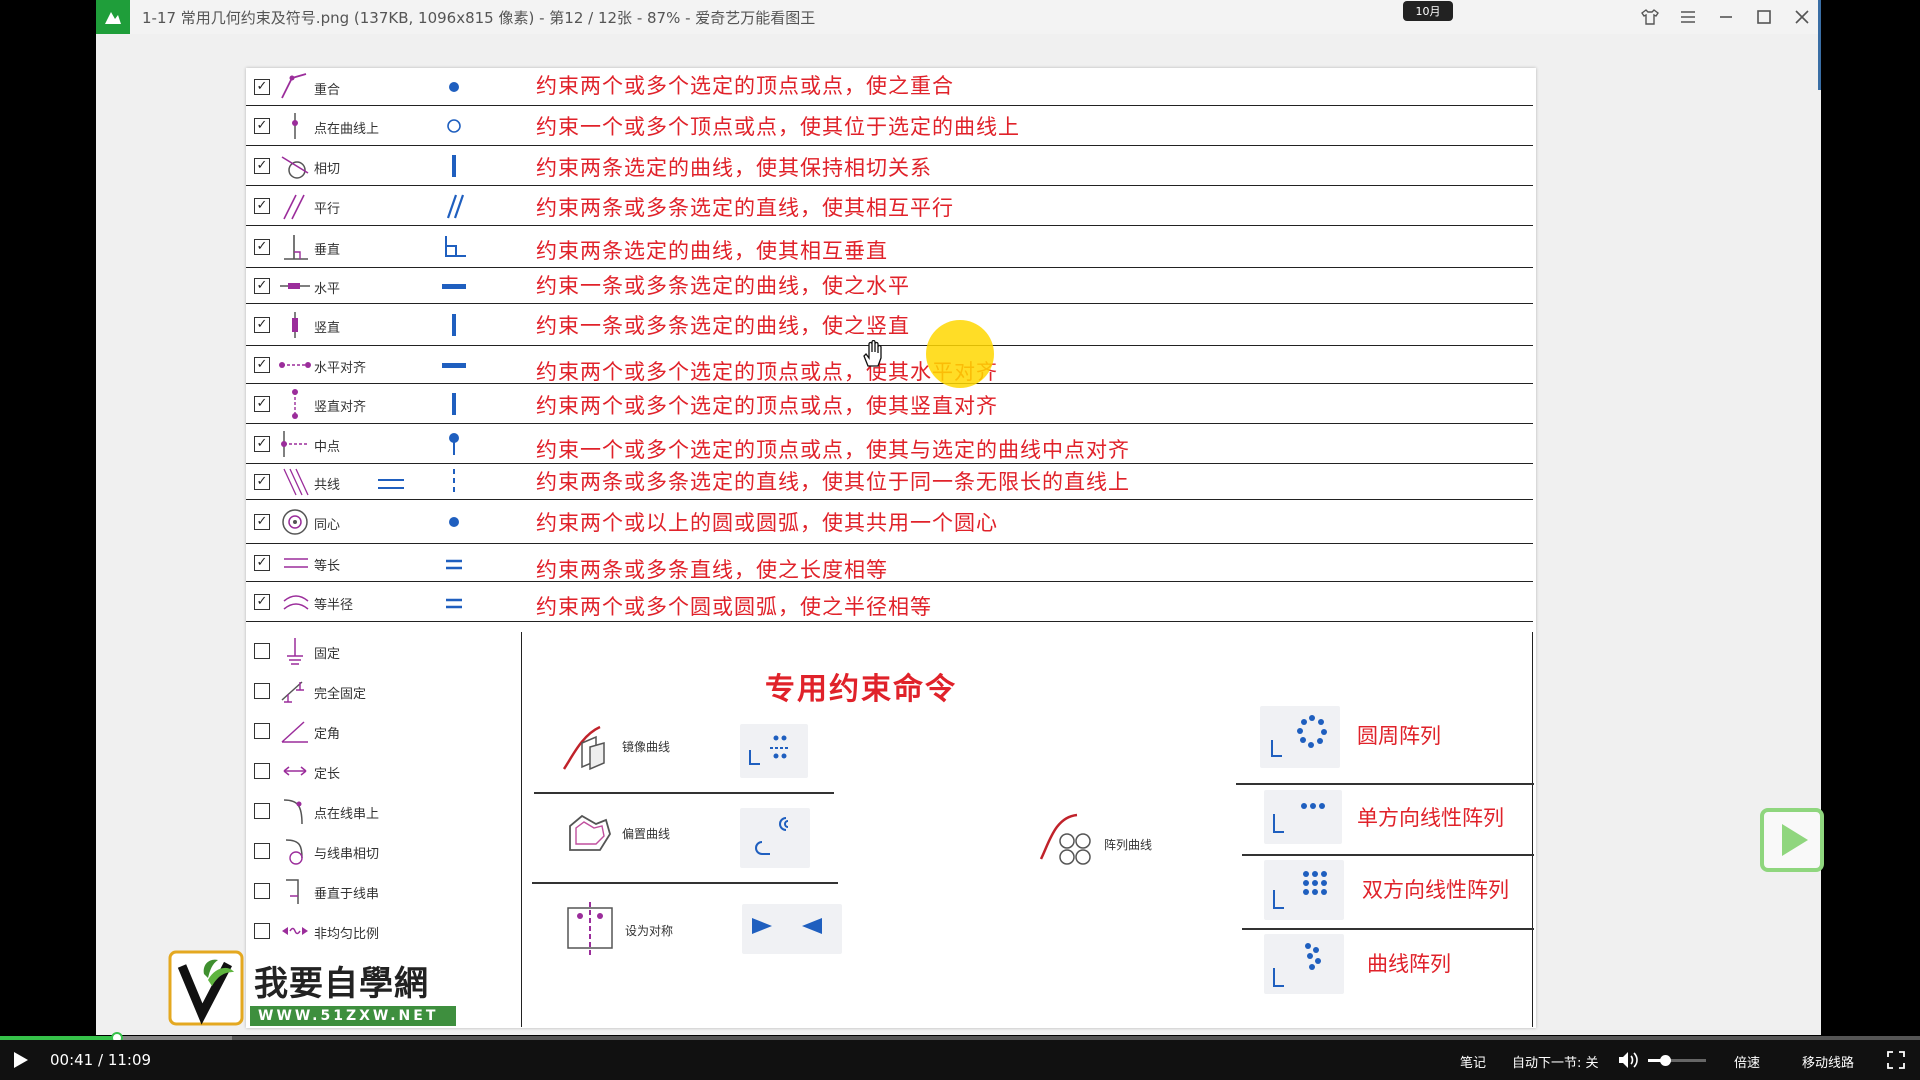  What do you see at coordinates (295, 891) in the screenshot?
I see `perpendicular-to-string-icon` at bounding box center [295, 891].